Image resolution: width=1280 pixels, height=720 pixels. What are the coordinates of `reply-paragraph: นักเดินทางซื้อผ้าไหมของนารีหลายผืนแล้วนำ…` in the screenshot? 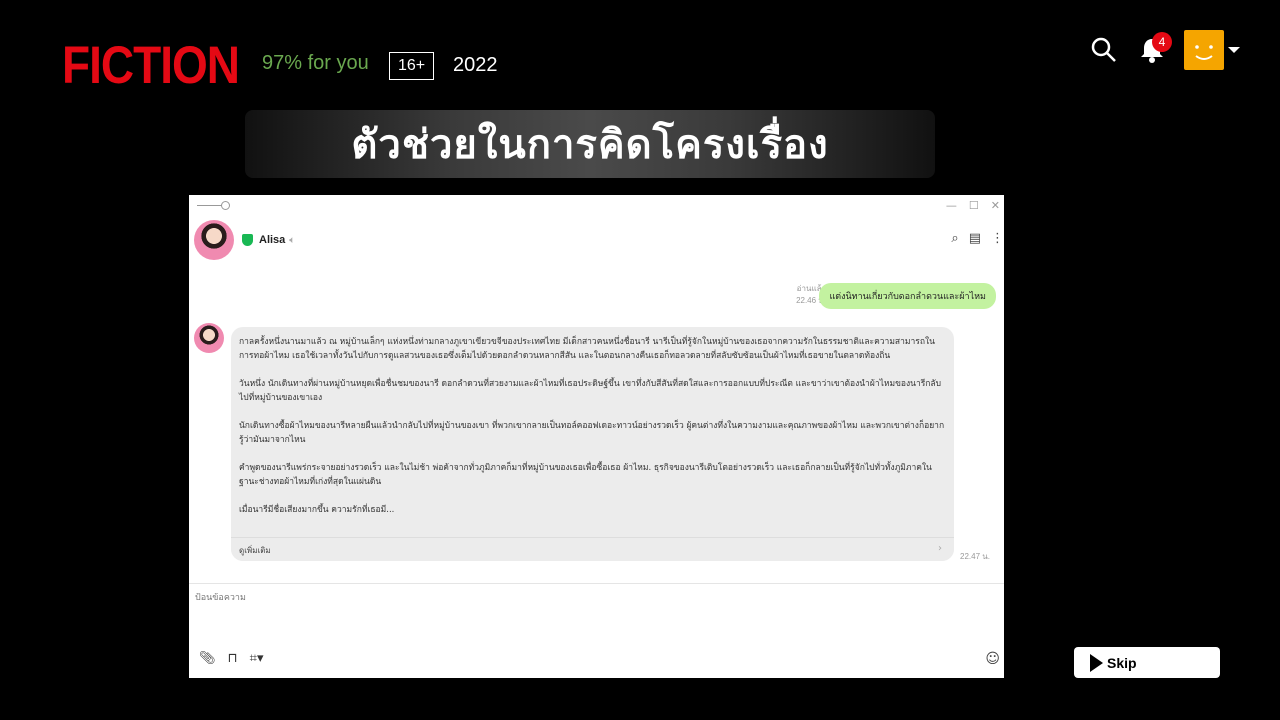 It's located at (592, 433).